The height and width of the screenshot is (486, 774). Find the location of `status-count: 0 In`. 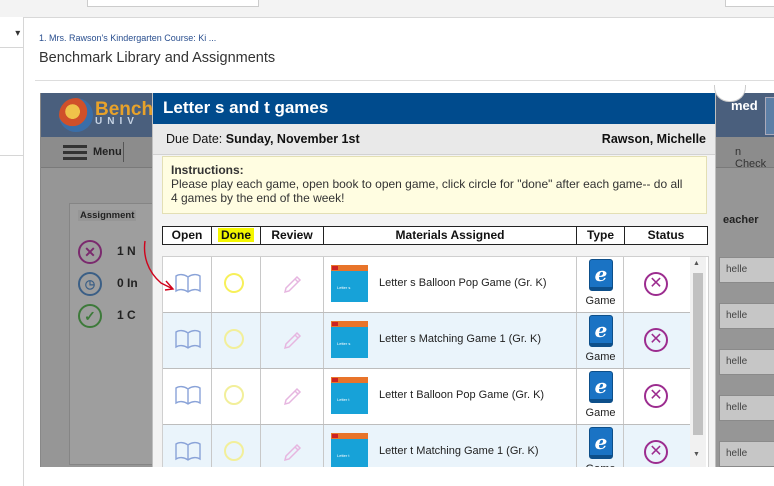

status-count: 0 In is located at coordinates (127, 283).